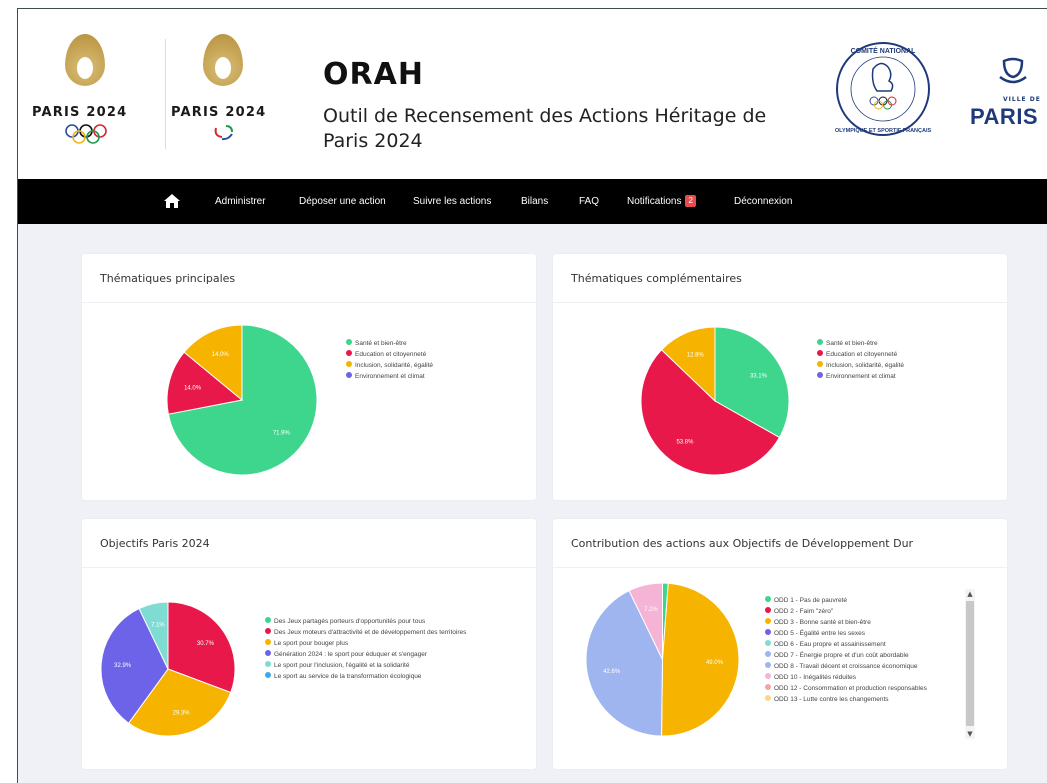  What do you see at coordinates (168, 669) in the screenshot?
I see `pie-chart: 30.7% 29.3% 32.9% 7.1%` at bounding box center [168, 669].